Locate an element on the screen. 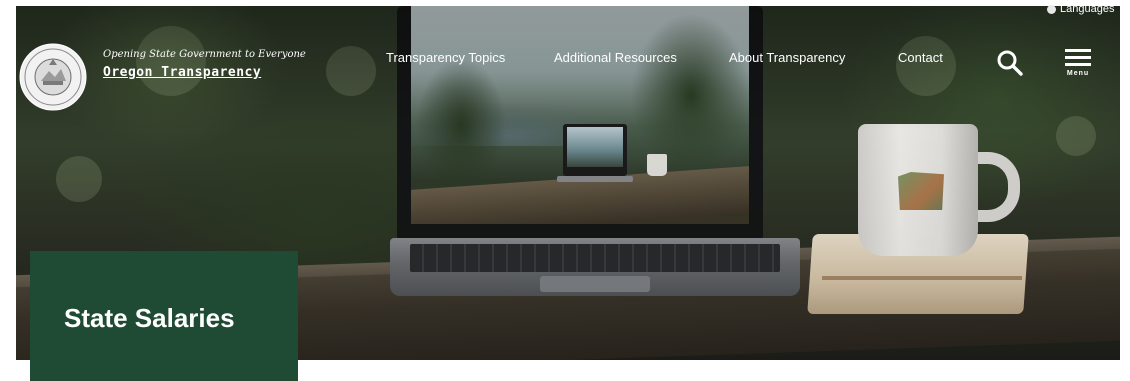  languages-label: Languages is located at coordinates (1087, 9).